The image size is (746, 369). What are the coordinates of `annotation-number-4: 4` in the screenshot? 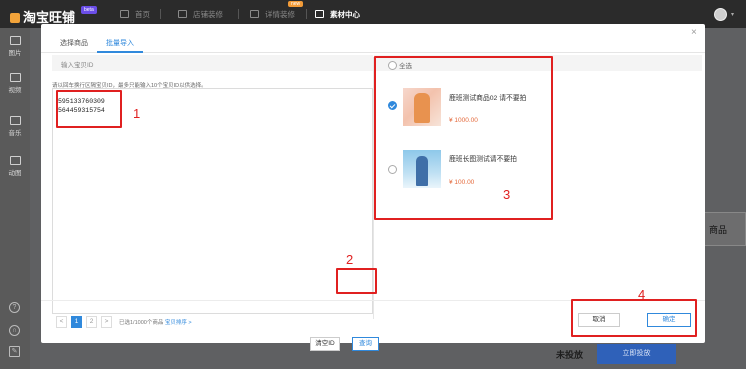 It's located at (642, 294).